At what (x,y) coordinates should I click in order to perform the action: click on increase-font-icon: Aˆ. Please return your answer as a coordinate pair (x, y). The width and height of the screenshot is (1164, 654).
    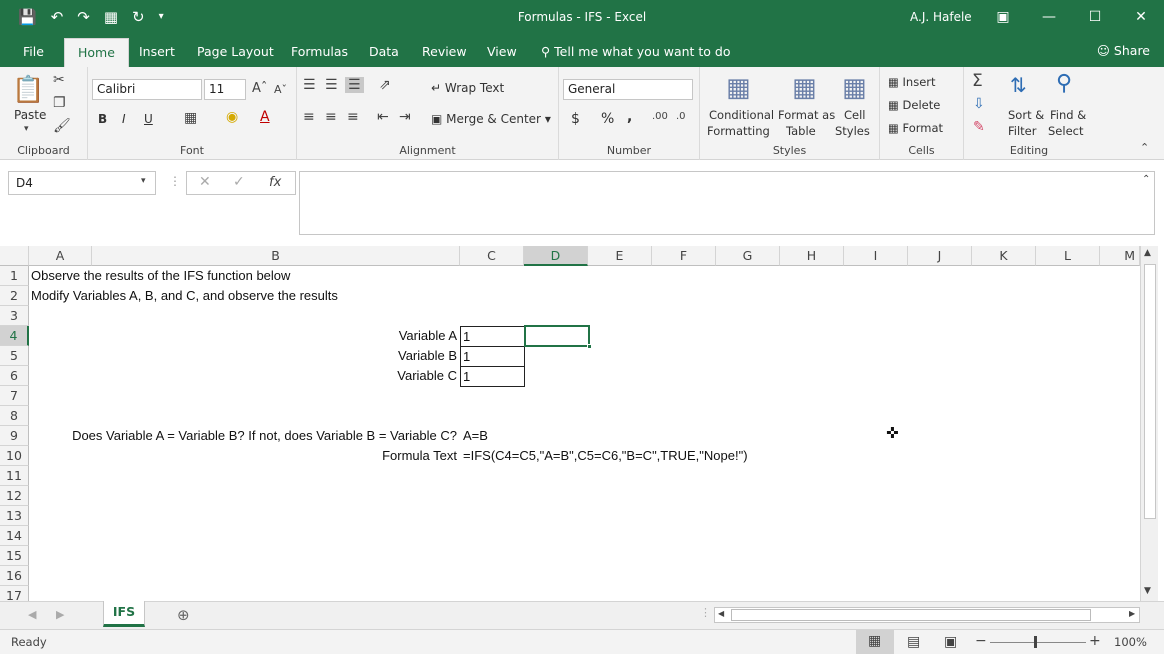
    Looking at the image, I should click on (259, 88).